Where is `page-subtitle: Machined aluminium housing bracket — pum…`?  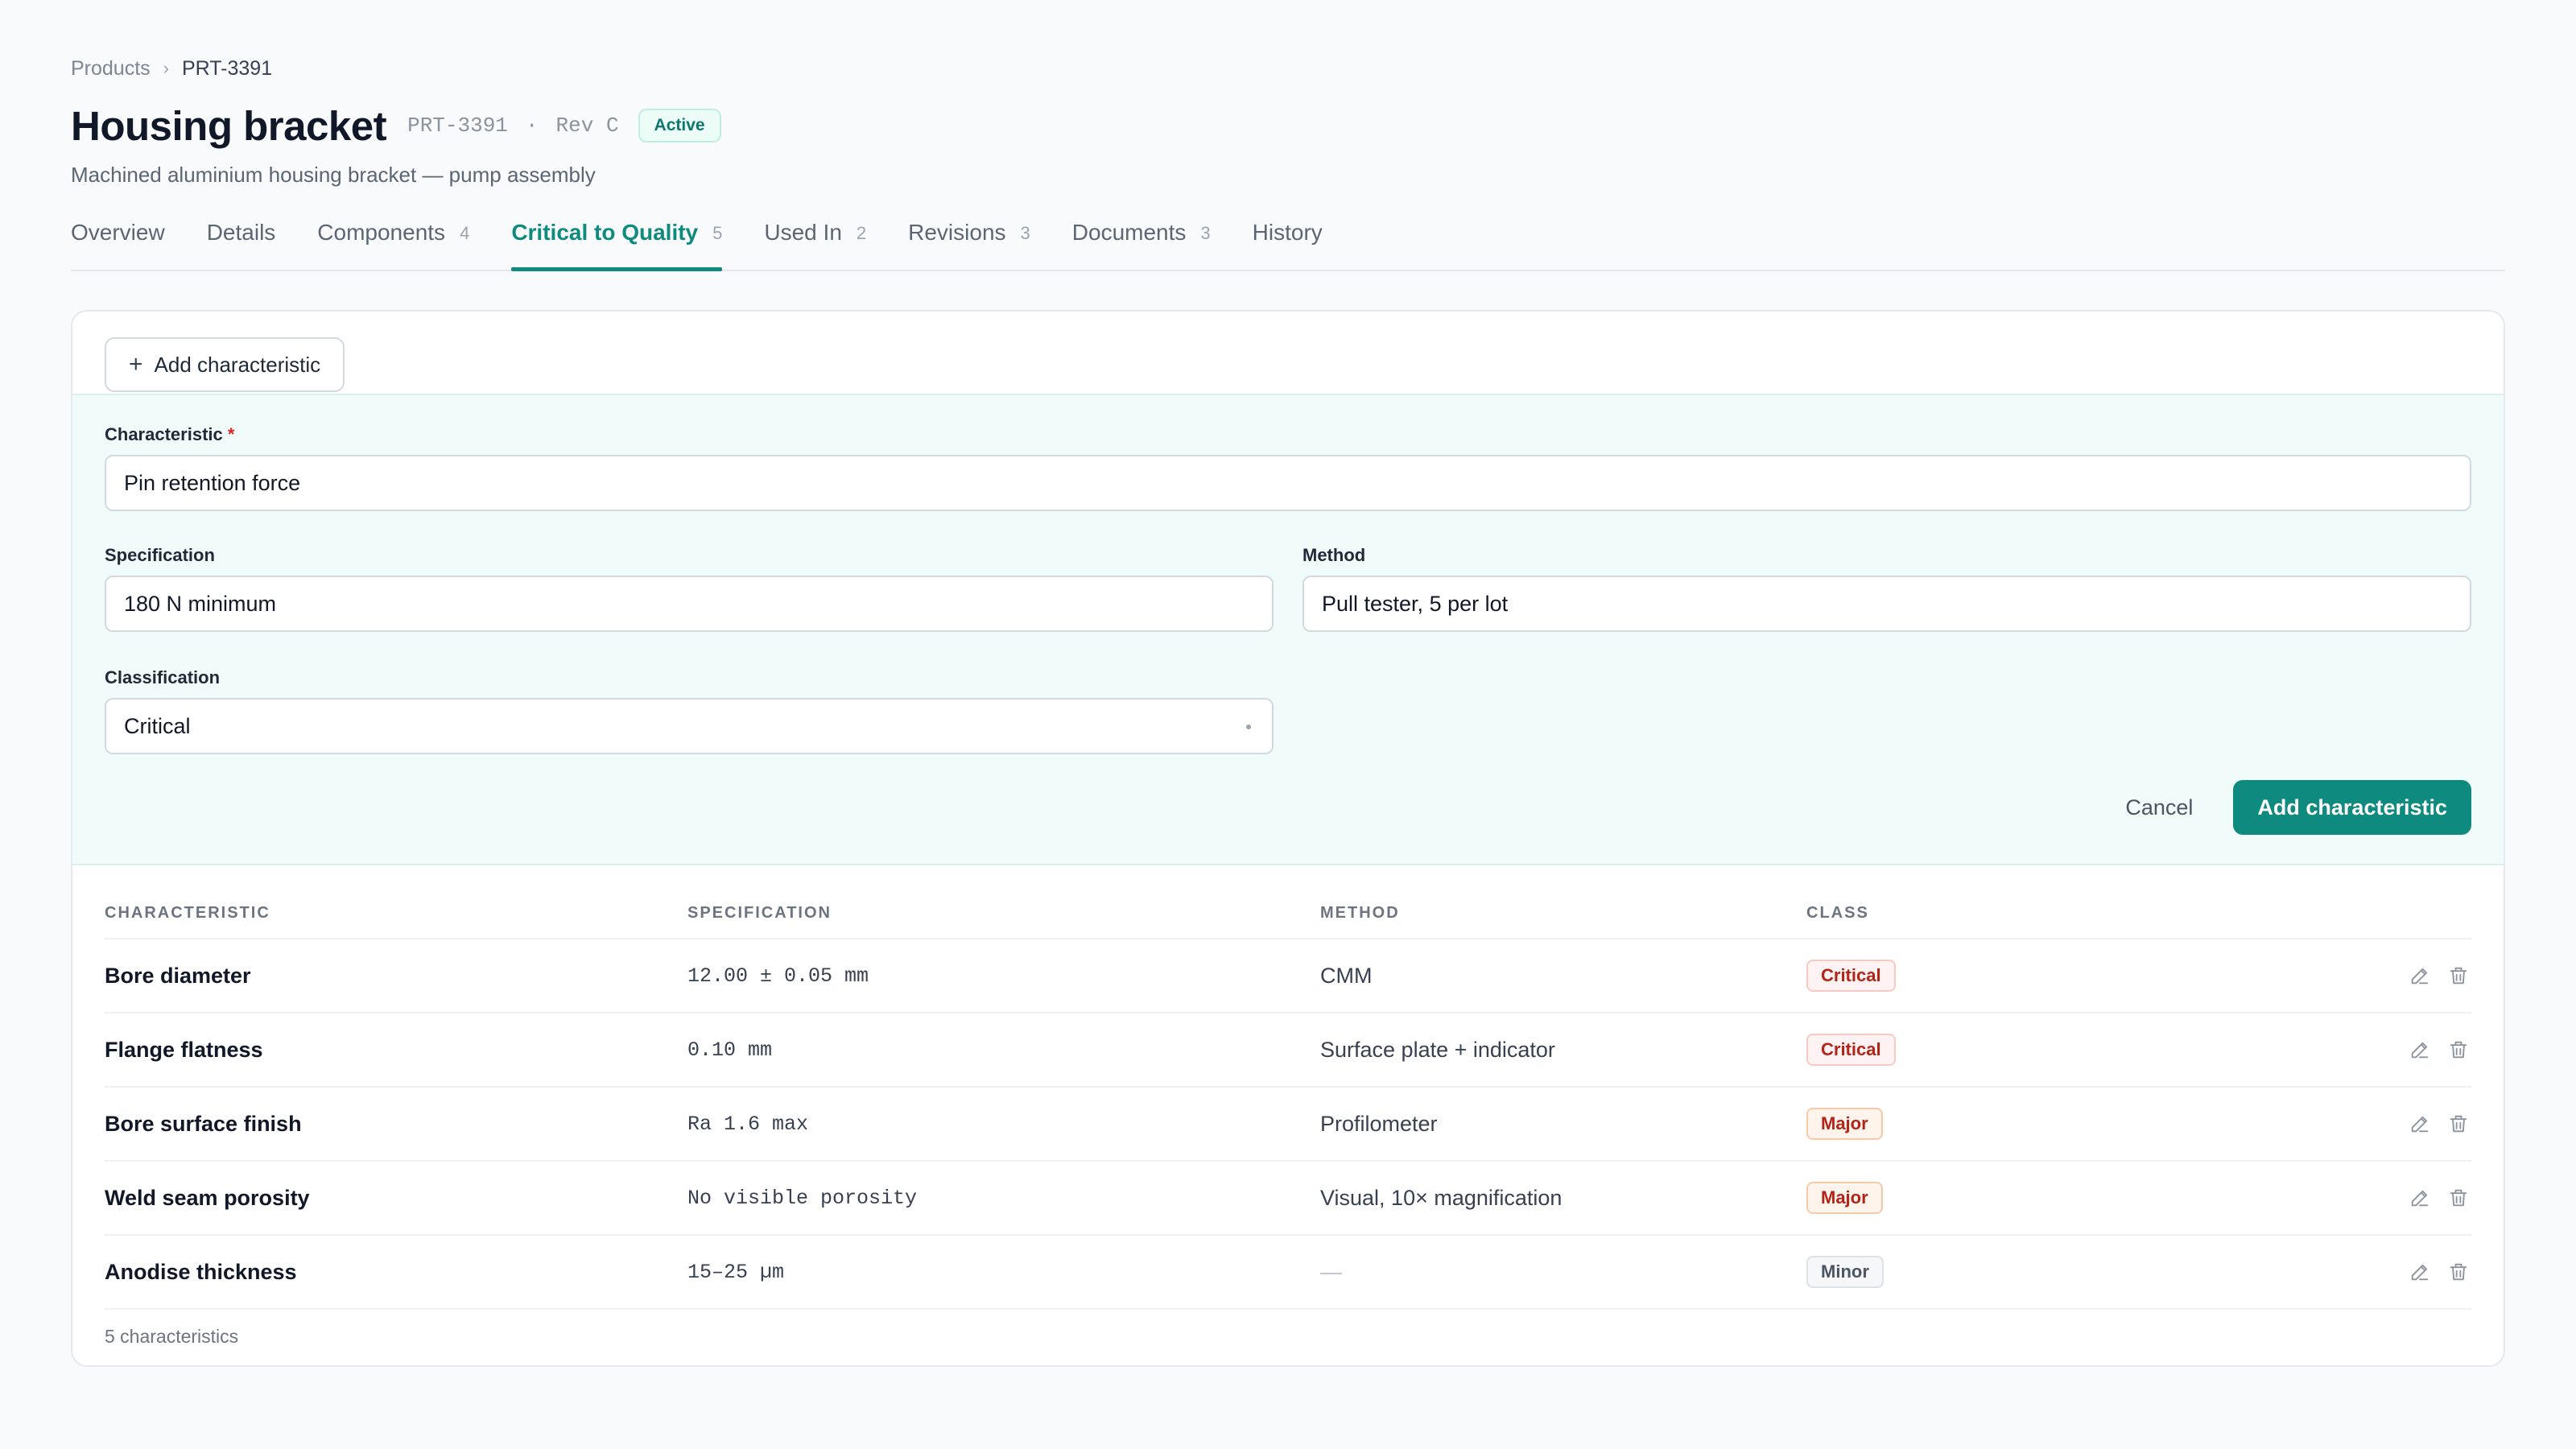 page-subtitle: Machined aluminium housing bracket — pum… is located at coordinates (333, 175).